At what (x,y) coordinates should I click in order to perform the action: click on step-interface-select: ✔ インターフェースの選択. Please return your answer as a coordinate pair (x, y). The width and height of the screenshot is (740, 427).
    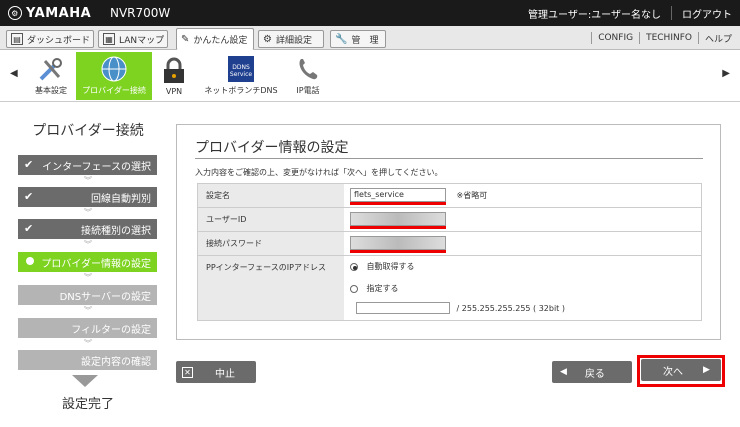
    Looking at the image, I should click on (87, 165).